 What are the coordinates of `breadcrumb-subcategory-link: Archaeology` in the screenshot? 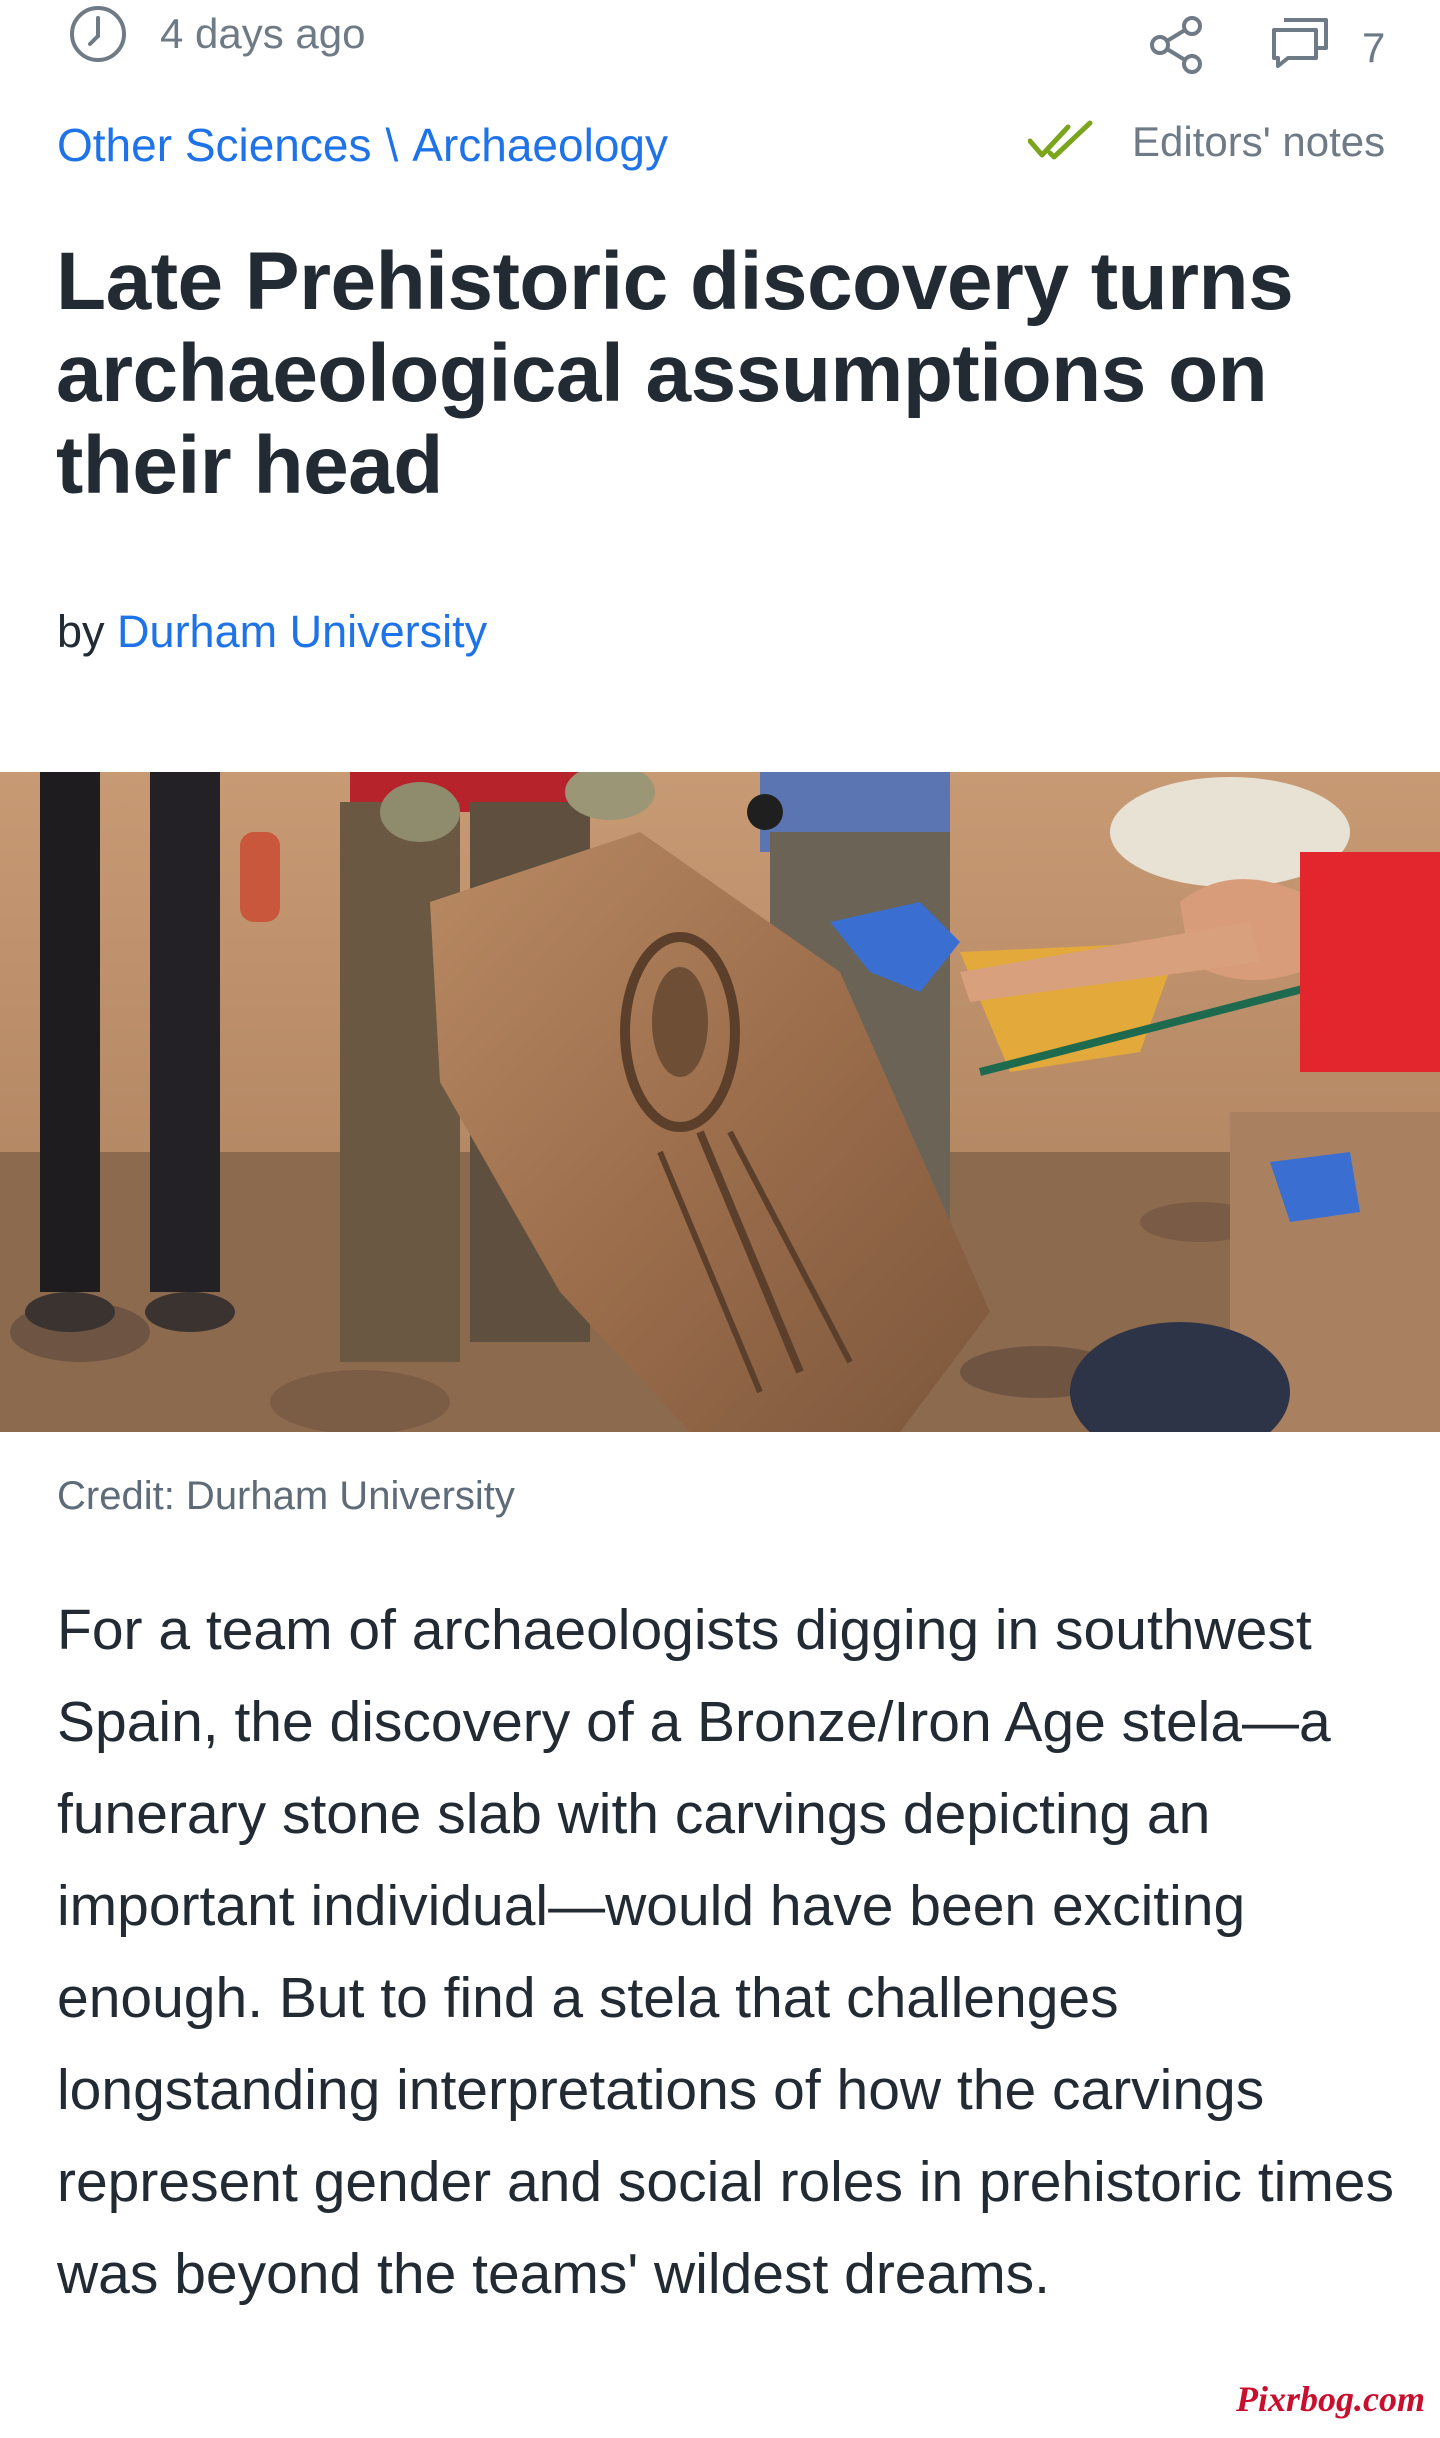 It's located at (540, 145).